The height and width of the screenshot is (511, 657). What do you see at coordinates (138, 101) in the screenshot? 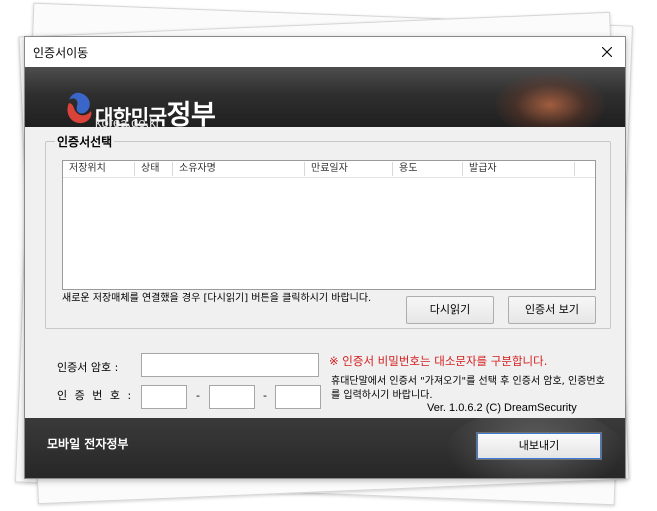
I see `korea-gov-logo: 대한민국정부 korea.go.kr` at bounding box center [138, 101].